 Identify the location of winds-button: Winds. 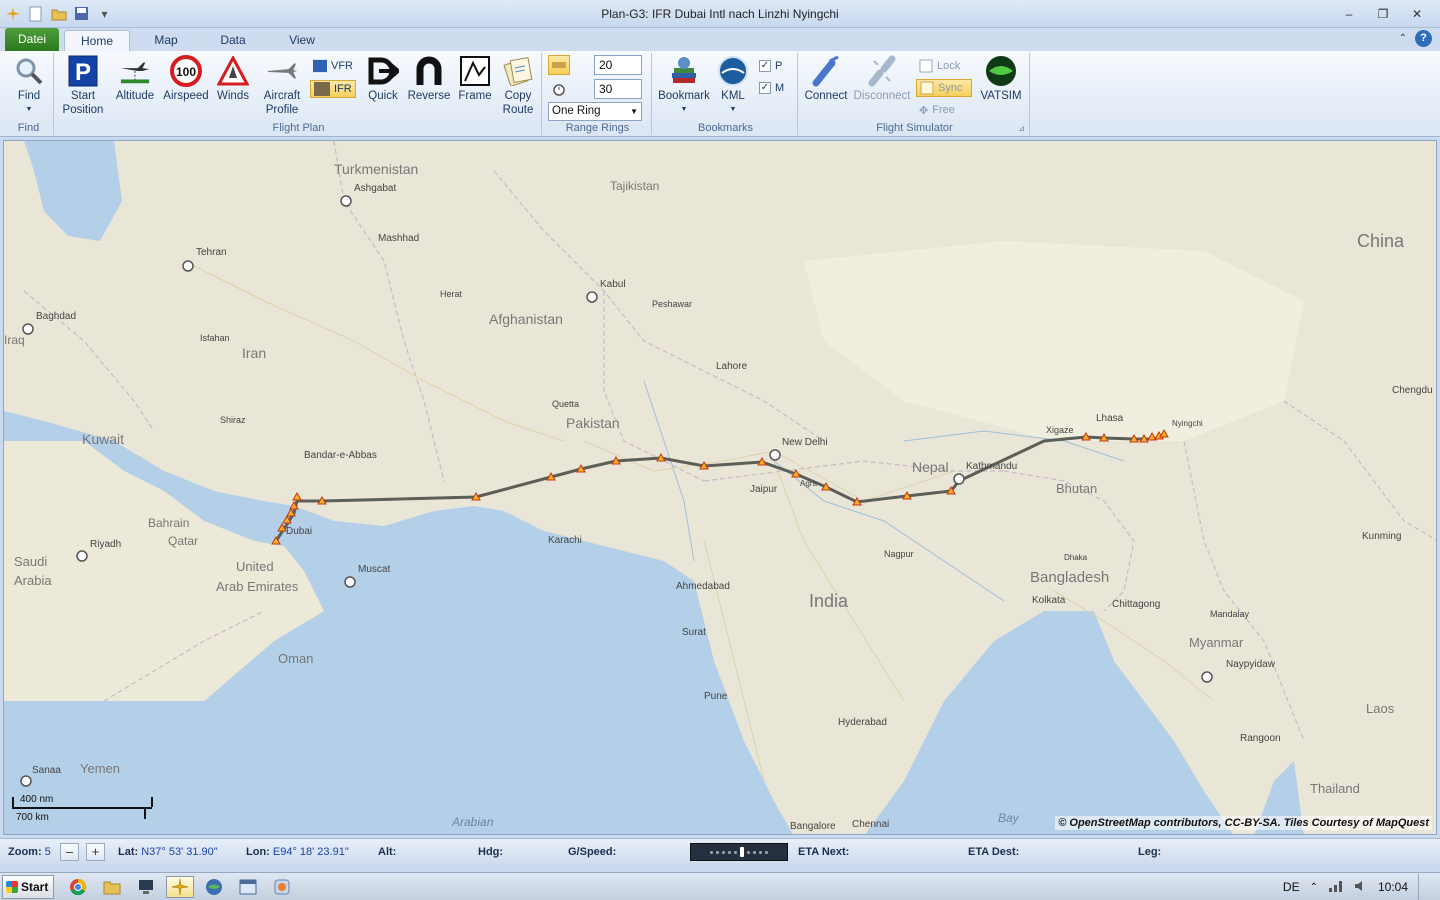
(233, 79).